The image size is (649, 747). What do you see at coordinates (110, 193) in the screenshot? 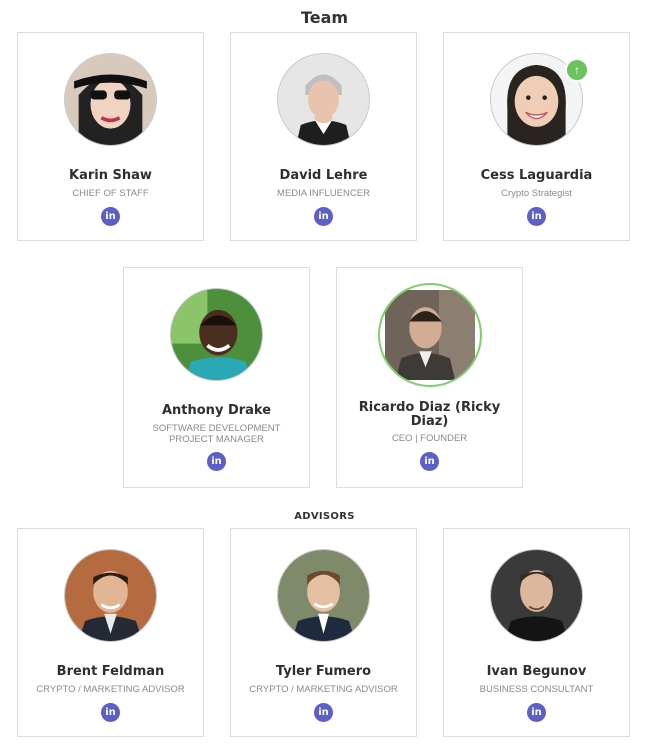
I see `member-role: CHIEF OF STAFF` at bounding box center [110, 193].